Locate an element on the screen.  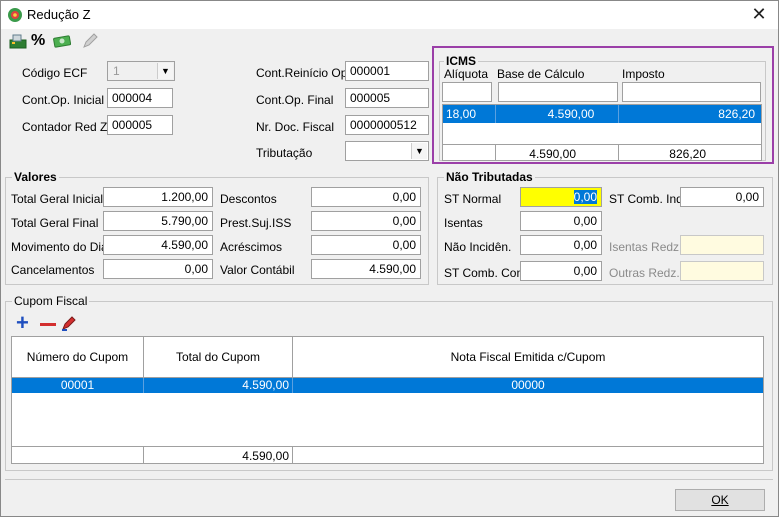
descontos-label: Descontos is located at coordinates (248, 199).